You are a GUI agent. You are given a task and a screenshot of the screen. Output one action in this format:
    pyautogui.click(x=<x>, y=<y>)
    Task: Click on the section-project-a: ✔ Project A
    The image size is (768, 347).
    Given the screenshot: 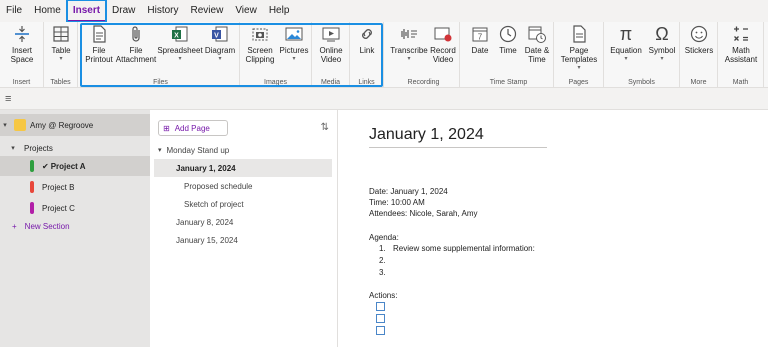 What is the action you would take?
    pyautogui.click(x=75, y=166)
    